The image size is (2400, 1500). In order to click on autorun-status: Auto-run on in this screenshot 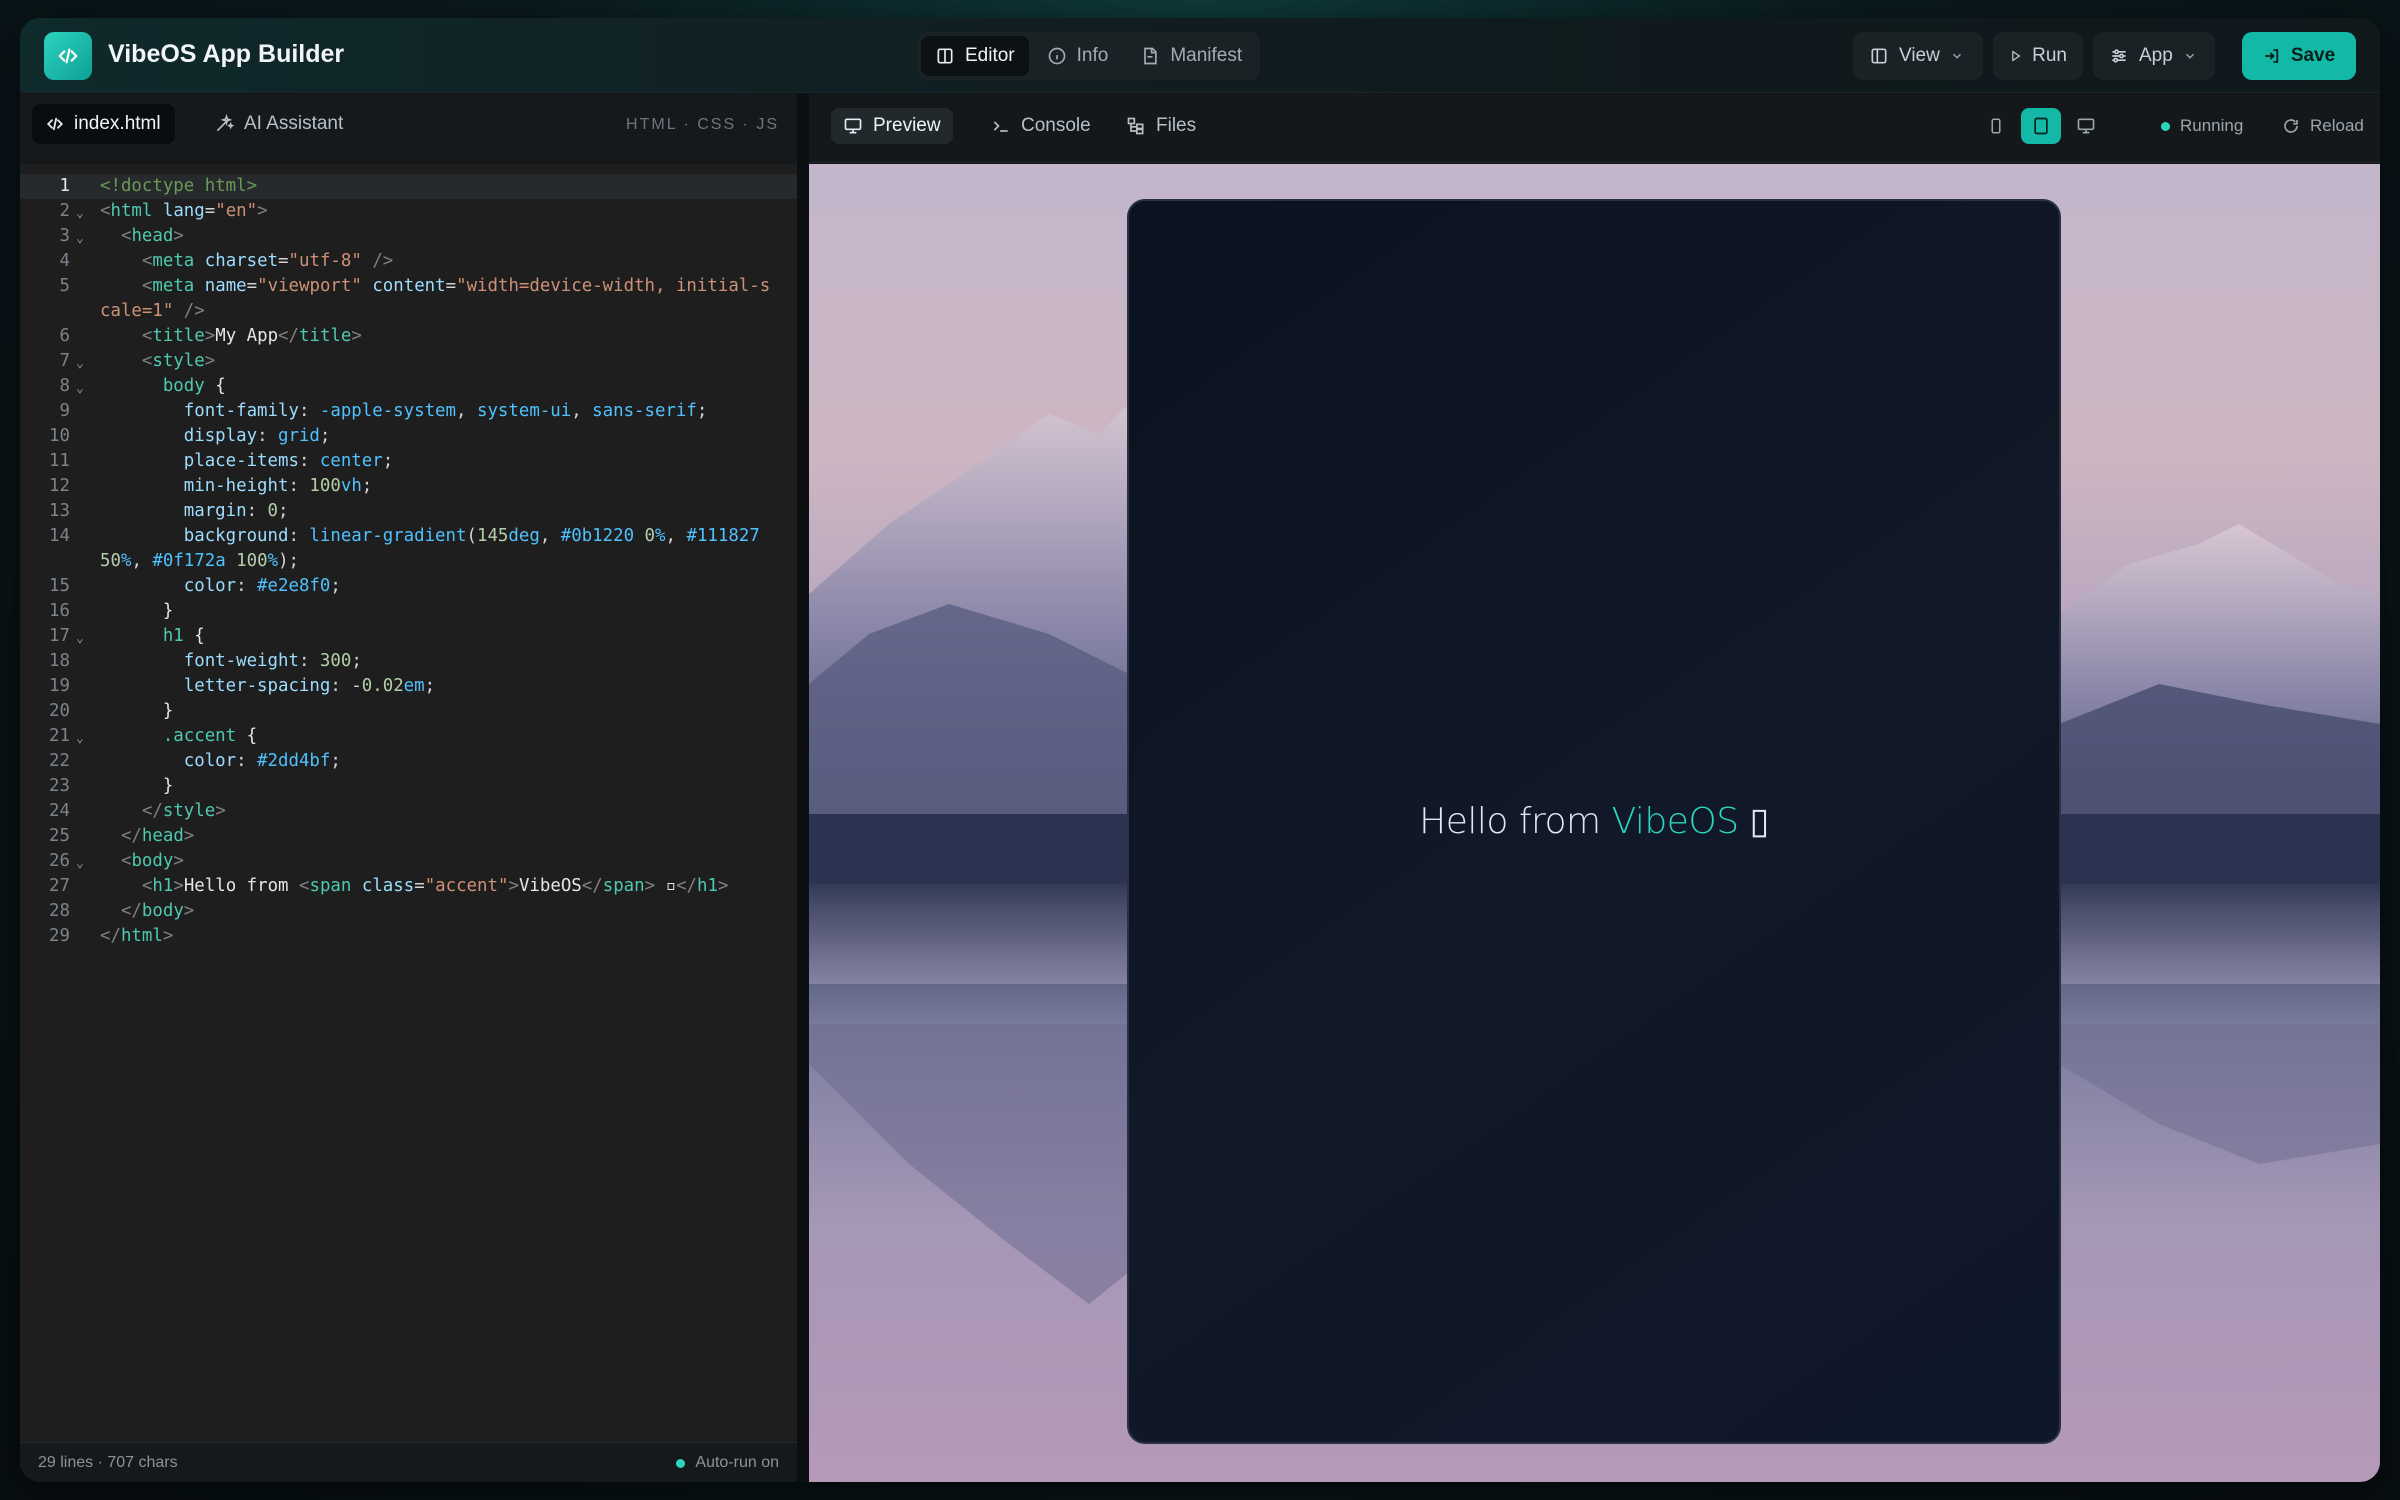, I will do `click(727, 1463)`.